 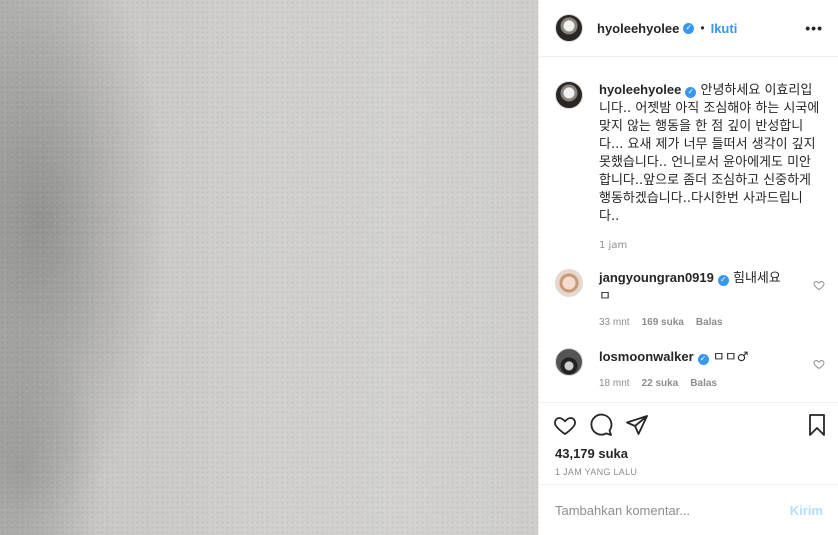 What do you see at coordinates (569, 95) in the screenshot?
I see `caption-avatar` at bounding box center [569, 95].